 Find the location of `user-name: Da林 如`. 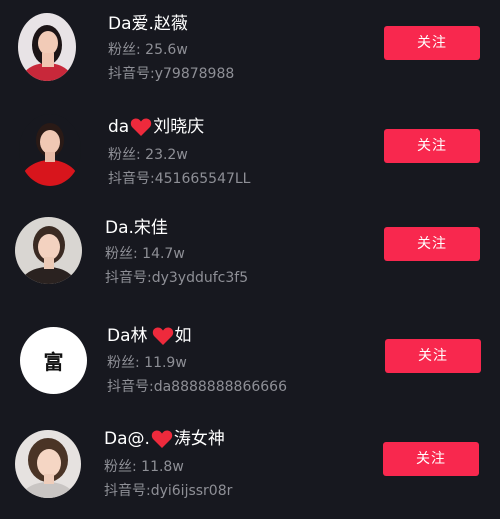

user-name: Da林 如 is located at coordinates (149, 336).